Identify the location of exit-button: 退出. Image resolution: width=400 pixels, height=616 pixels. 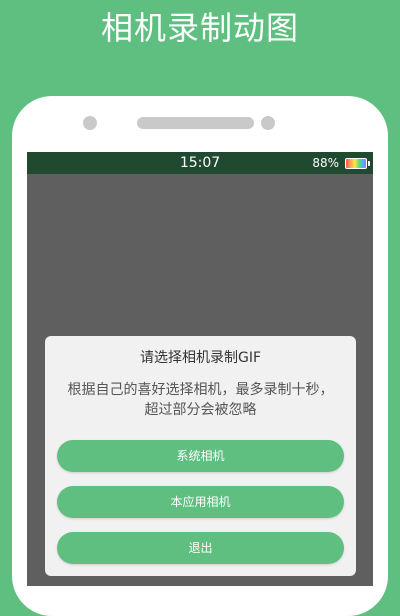
(200, 548).